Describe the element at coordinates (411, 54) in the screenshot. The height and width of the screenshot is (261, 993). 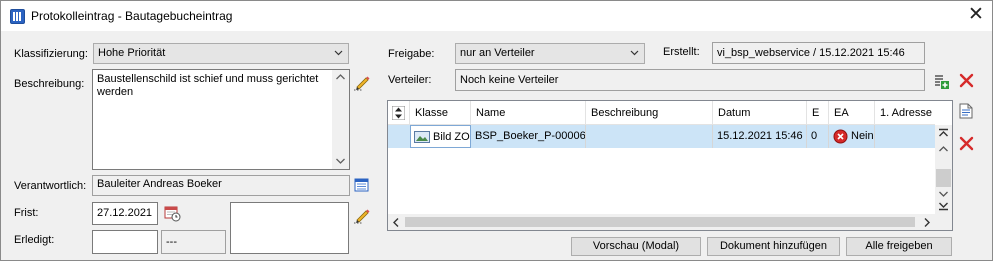
I see `freigabe-label: Freigabe:` at that location.